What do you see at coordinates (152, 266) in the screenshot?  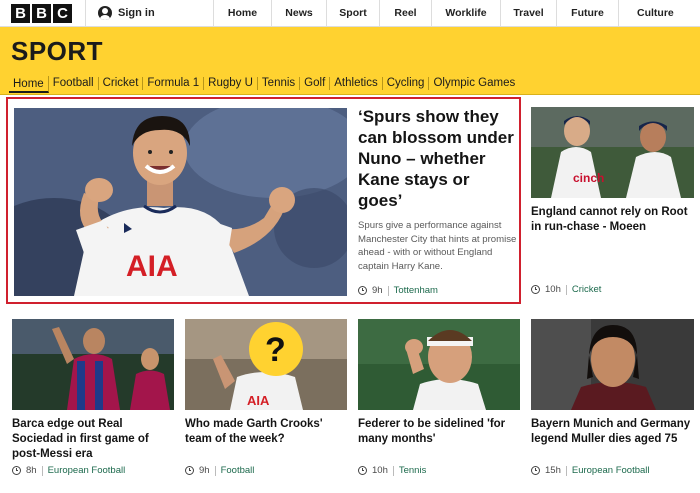 I see `shirt-sponsor-text: AIA` at bounding box center [152, 266].